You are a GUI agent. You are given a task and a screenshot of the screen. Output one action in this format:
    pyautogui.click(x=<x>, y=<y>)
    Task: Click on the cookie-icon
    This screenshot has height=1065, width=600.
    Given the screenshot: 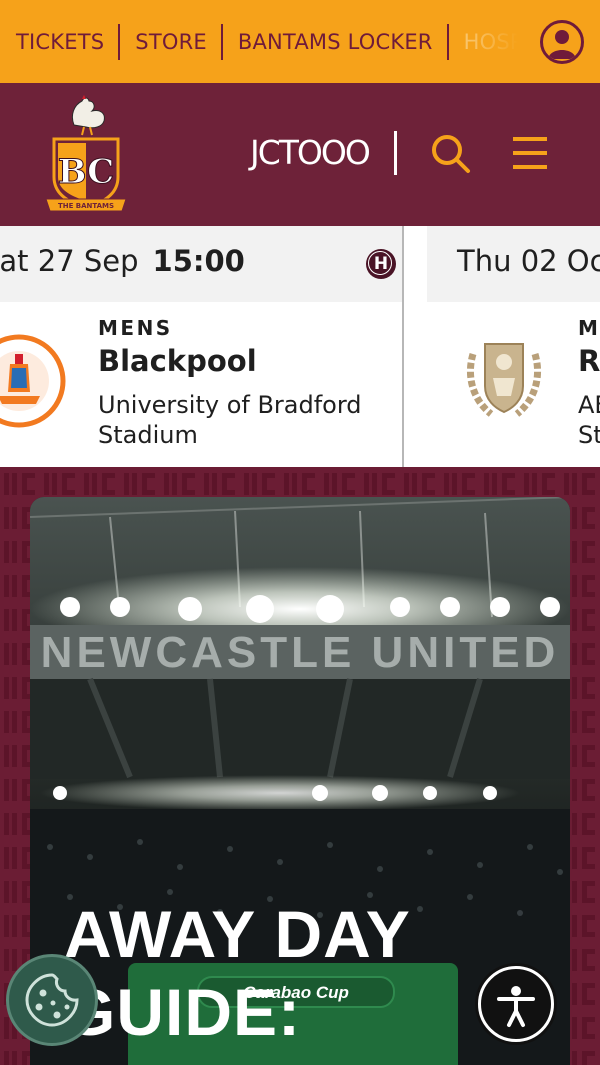 What is the action you would take?
    pyautogui.click(x=52, y=1000)
    